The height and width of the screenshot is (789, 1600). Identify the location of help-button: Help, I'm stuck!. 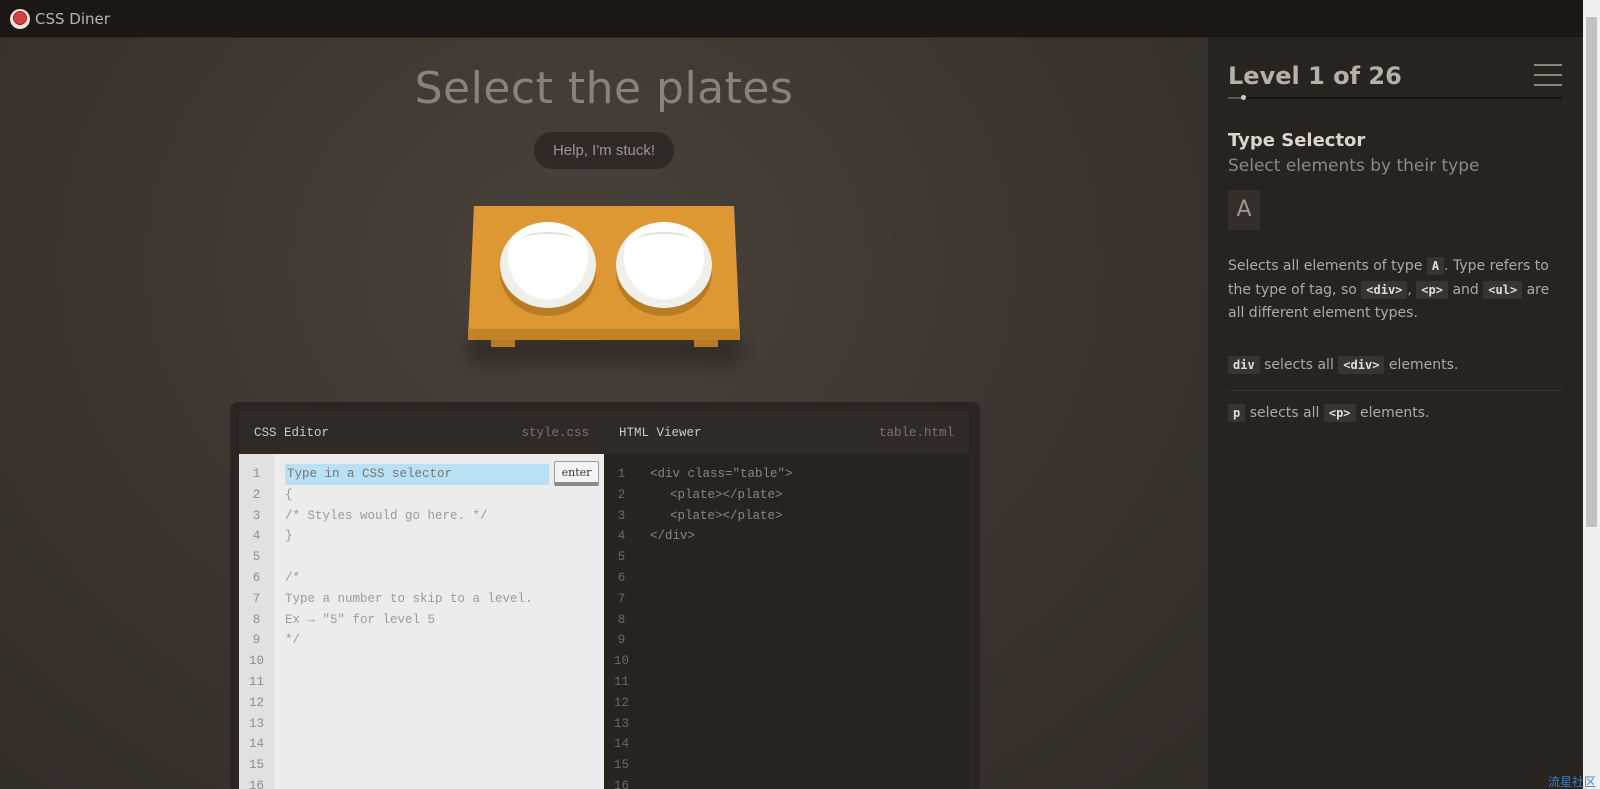
(604, 150).